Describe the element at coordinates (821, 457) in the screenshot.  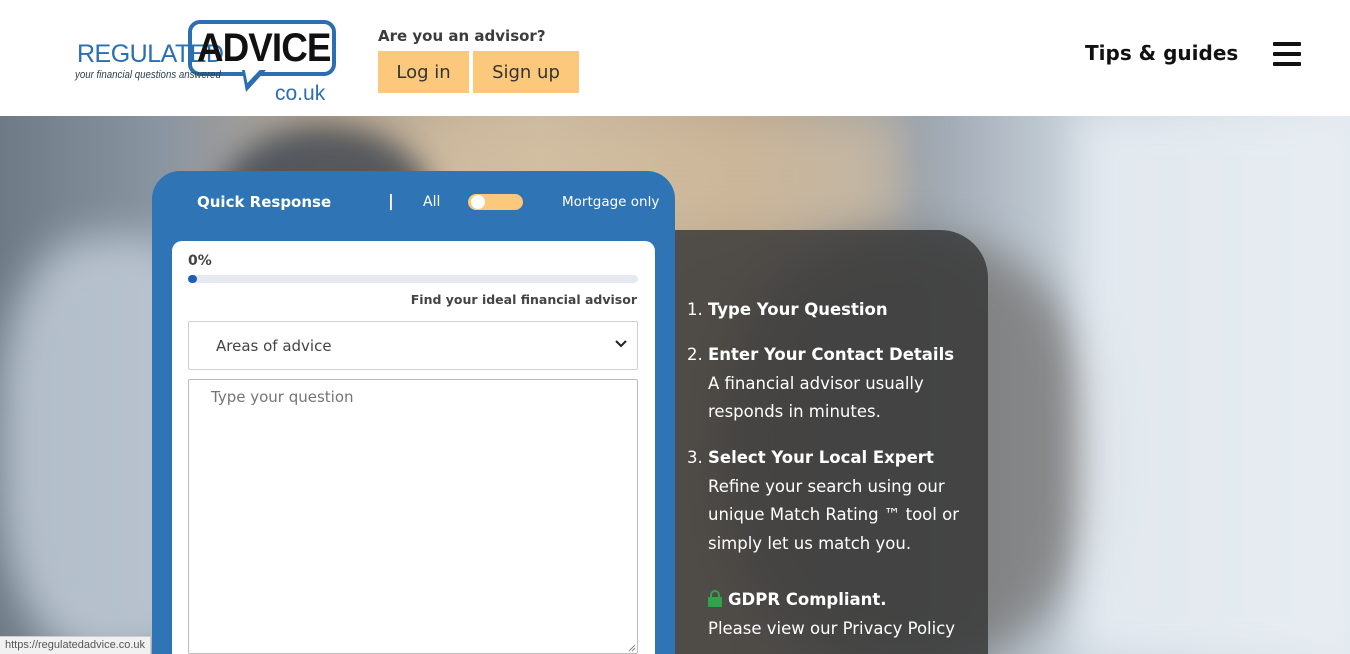
I see `step-title: Select Your Local Expert` at that location.